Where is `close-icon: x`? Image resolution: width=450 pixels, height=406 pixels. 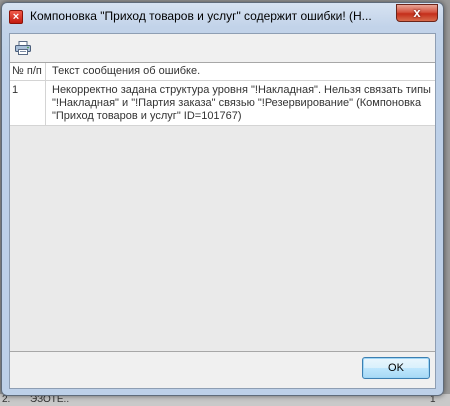 close-icon: x is located at coordinates (417, 12).